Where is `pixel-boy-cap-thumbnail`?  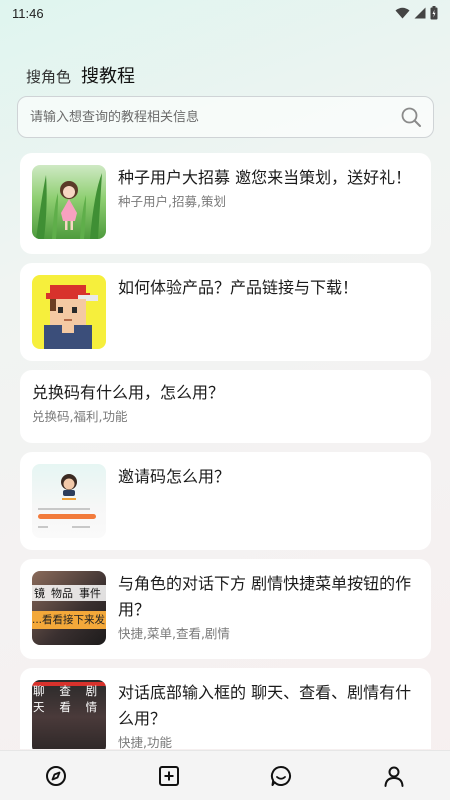
pixel-boy-cap-thumbnail is located at coordinates (69, 312).